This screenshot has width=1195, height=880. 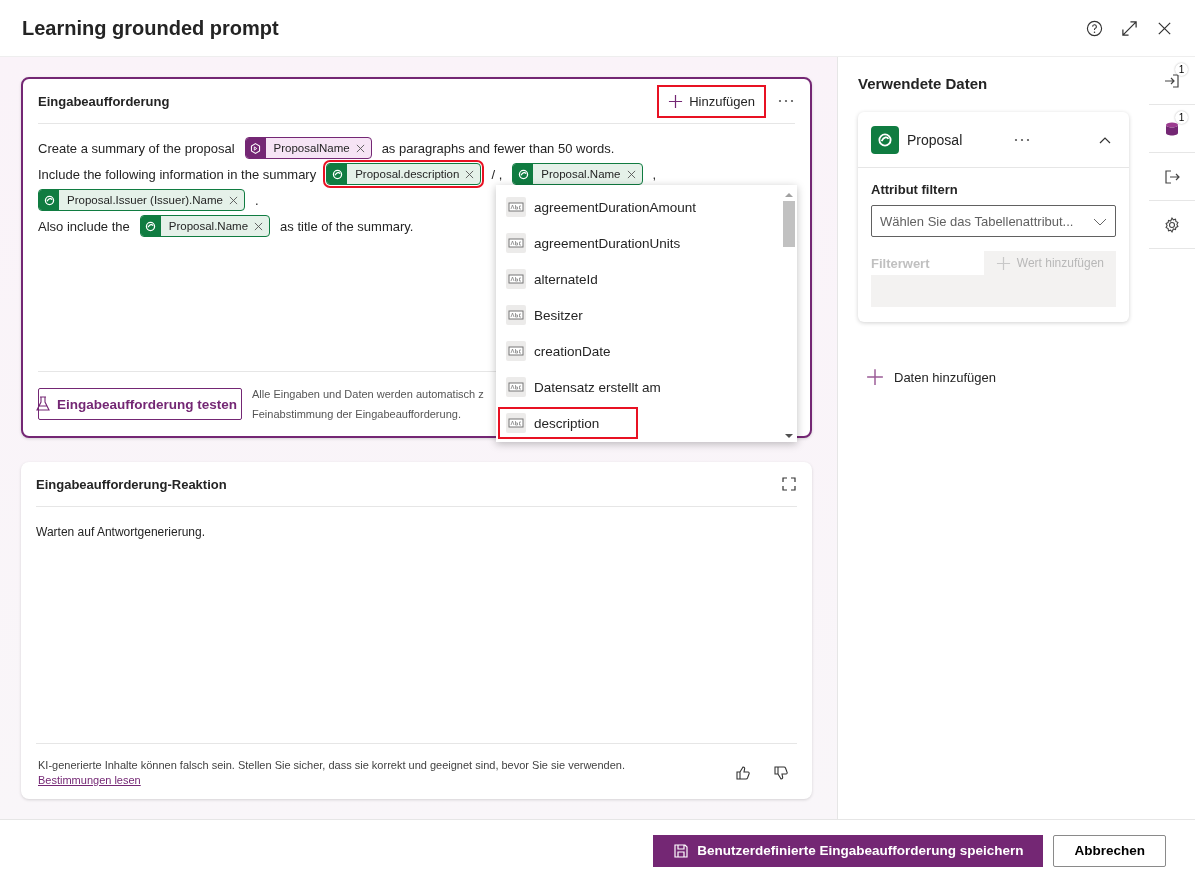 I want to click on hint-text: Alle Eingaben und Daten werden automatisch z, so click(x=368, y=394).